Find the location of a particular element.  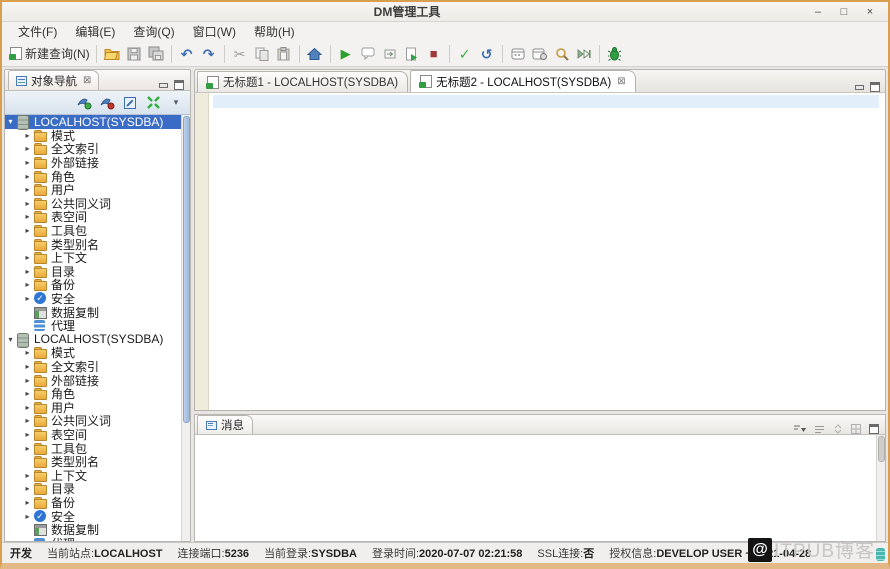

disconnect-database-button is located at coordinates (107, 103).